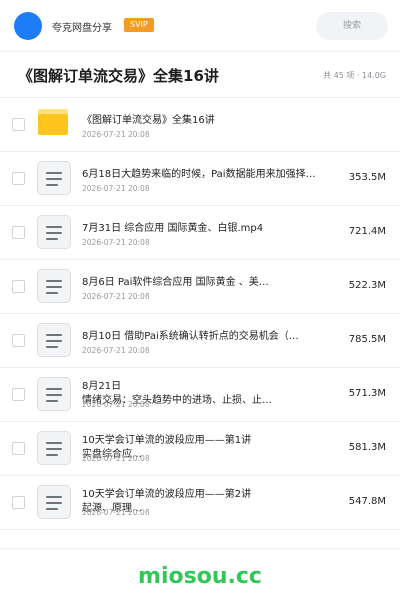  I want to click on brand-watermark: miosou.cc, so click(200, 576).